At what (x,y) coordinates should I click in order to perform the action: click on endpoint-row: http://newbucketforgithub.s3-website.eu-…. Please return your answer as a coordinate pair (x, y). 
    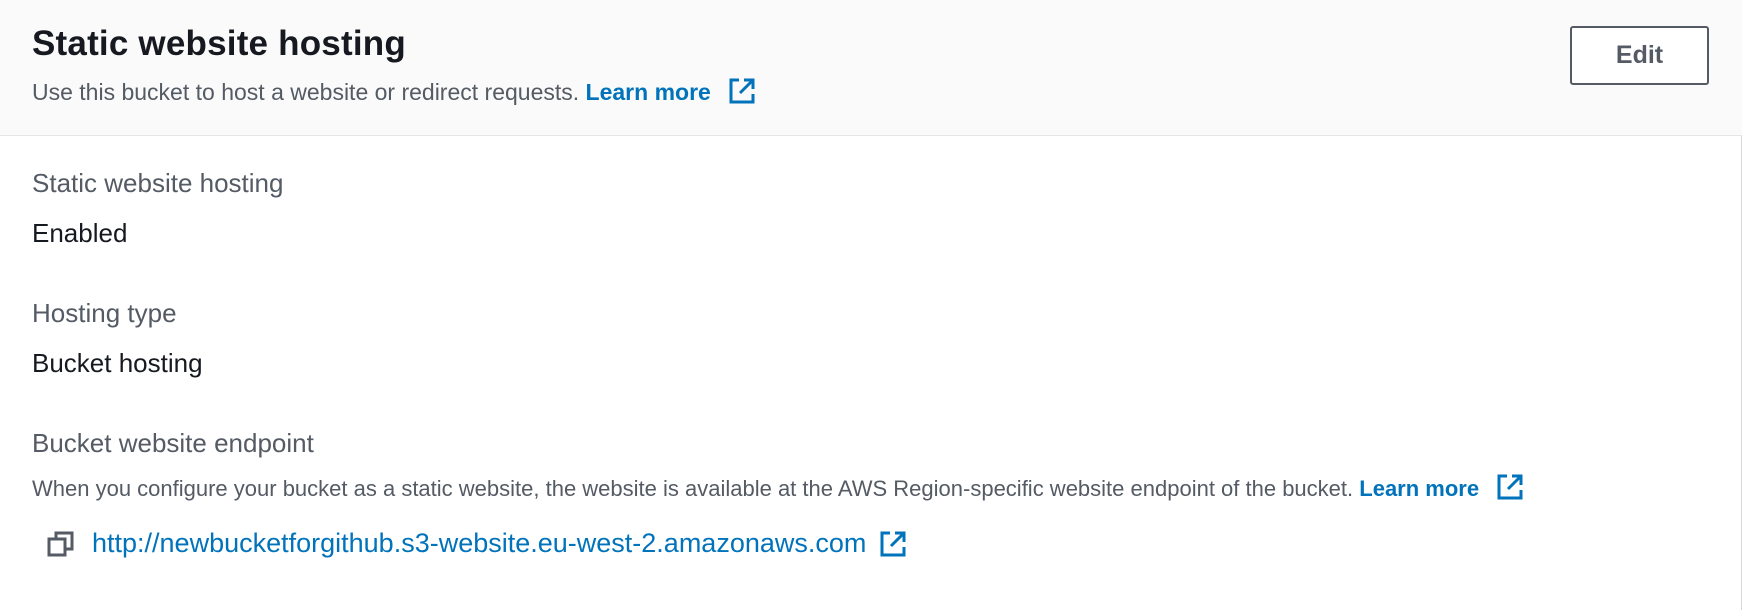
    Looking at the image, I should click on (477, 543).